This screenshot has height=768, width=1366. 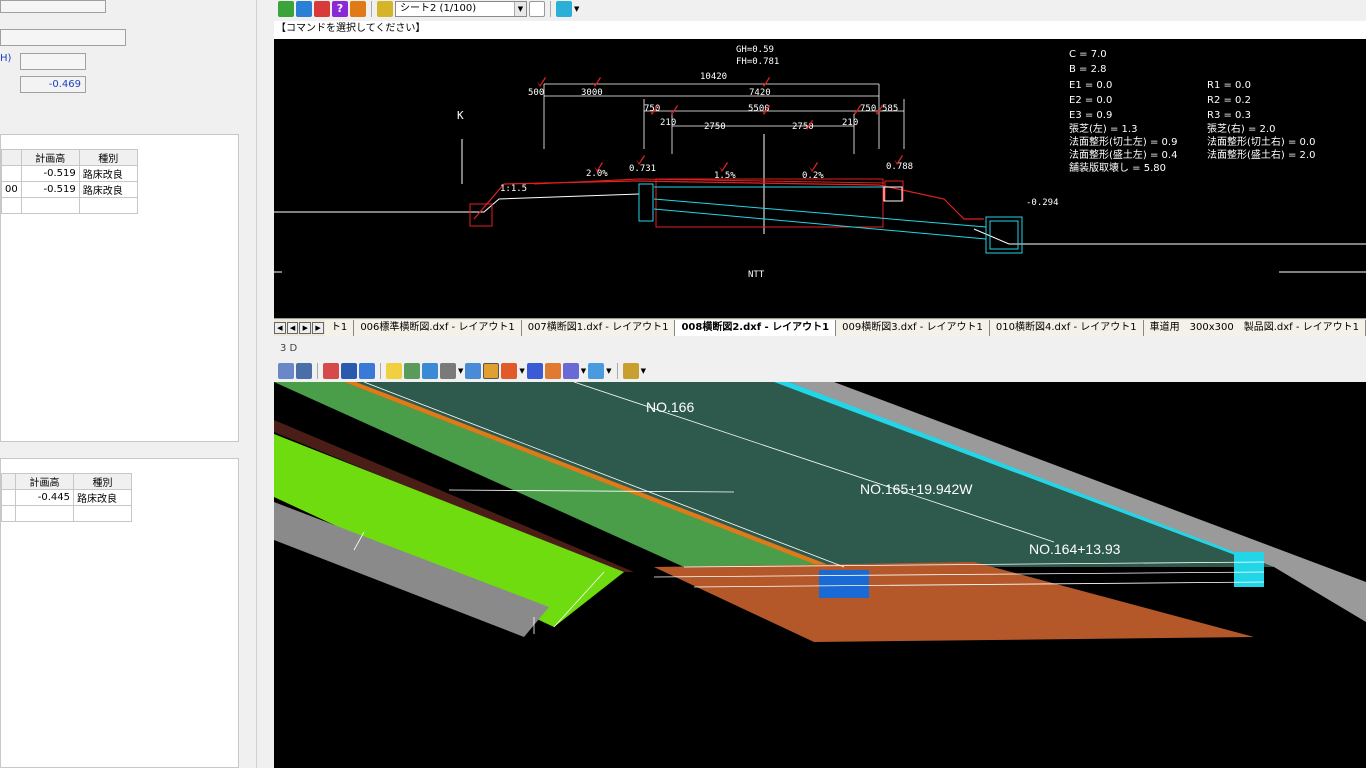 I want to click on tab-010: 010横断図4.dxf - レイアウト1, so click(x=1066, y=327).